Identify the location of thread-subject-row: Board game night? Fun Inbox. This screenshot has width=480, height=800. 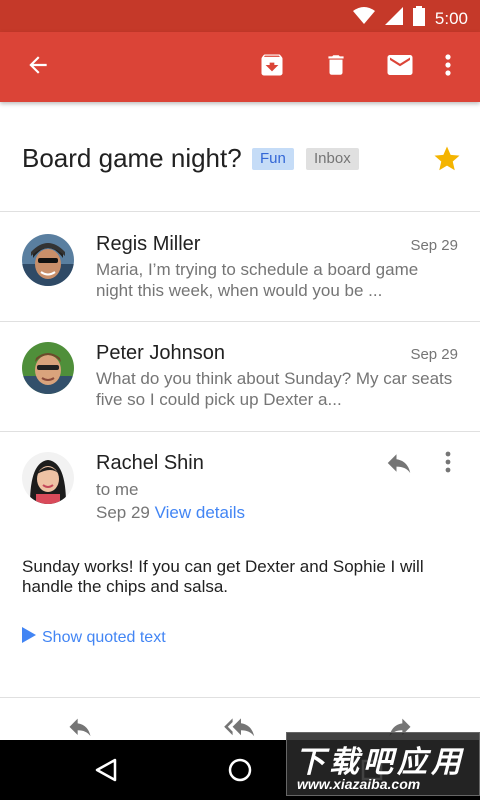
(240, 157).